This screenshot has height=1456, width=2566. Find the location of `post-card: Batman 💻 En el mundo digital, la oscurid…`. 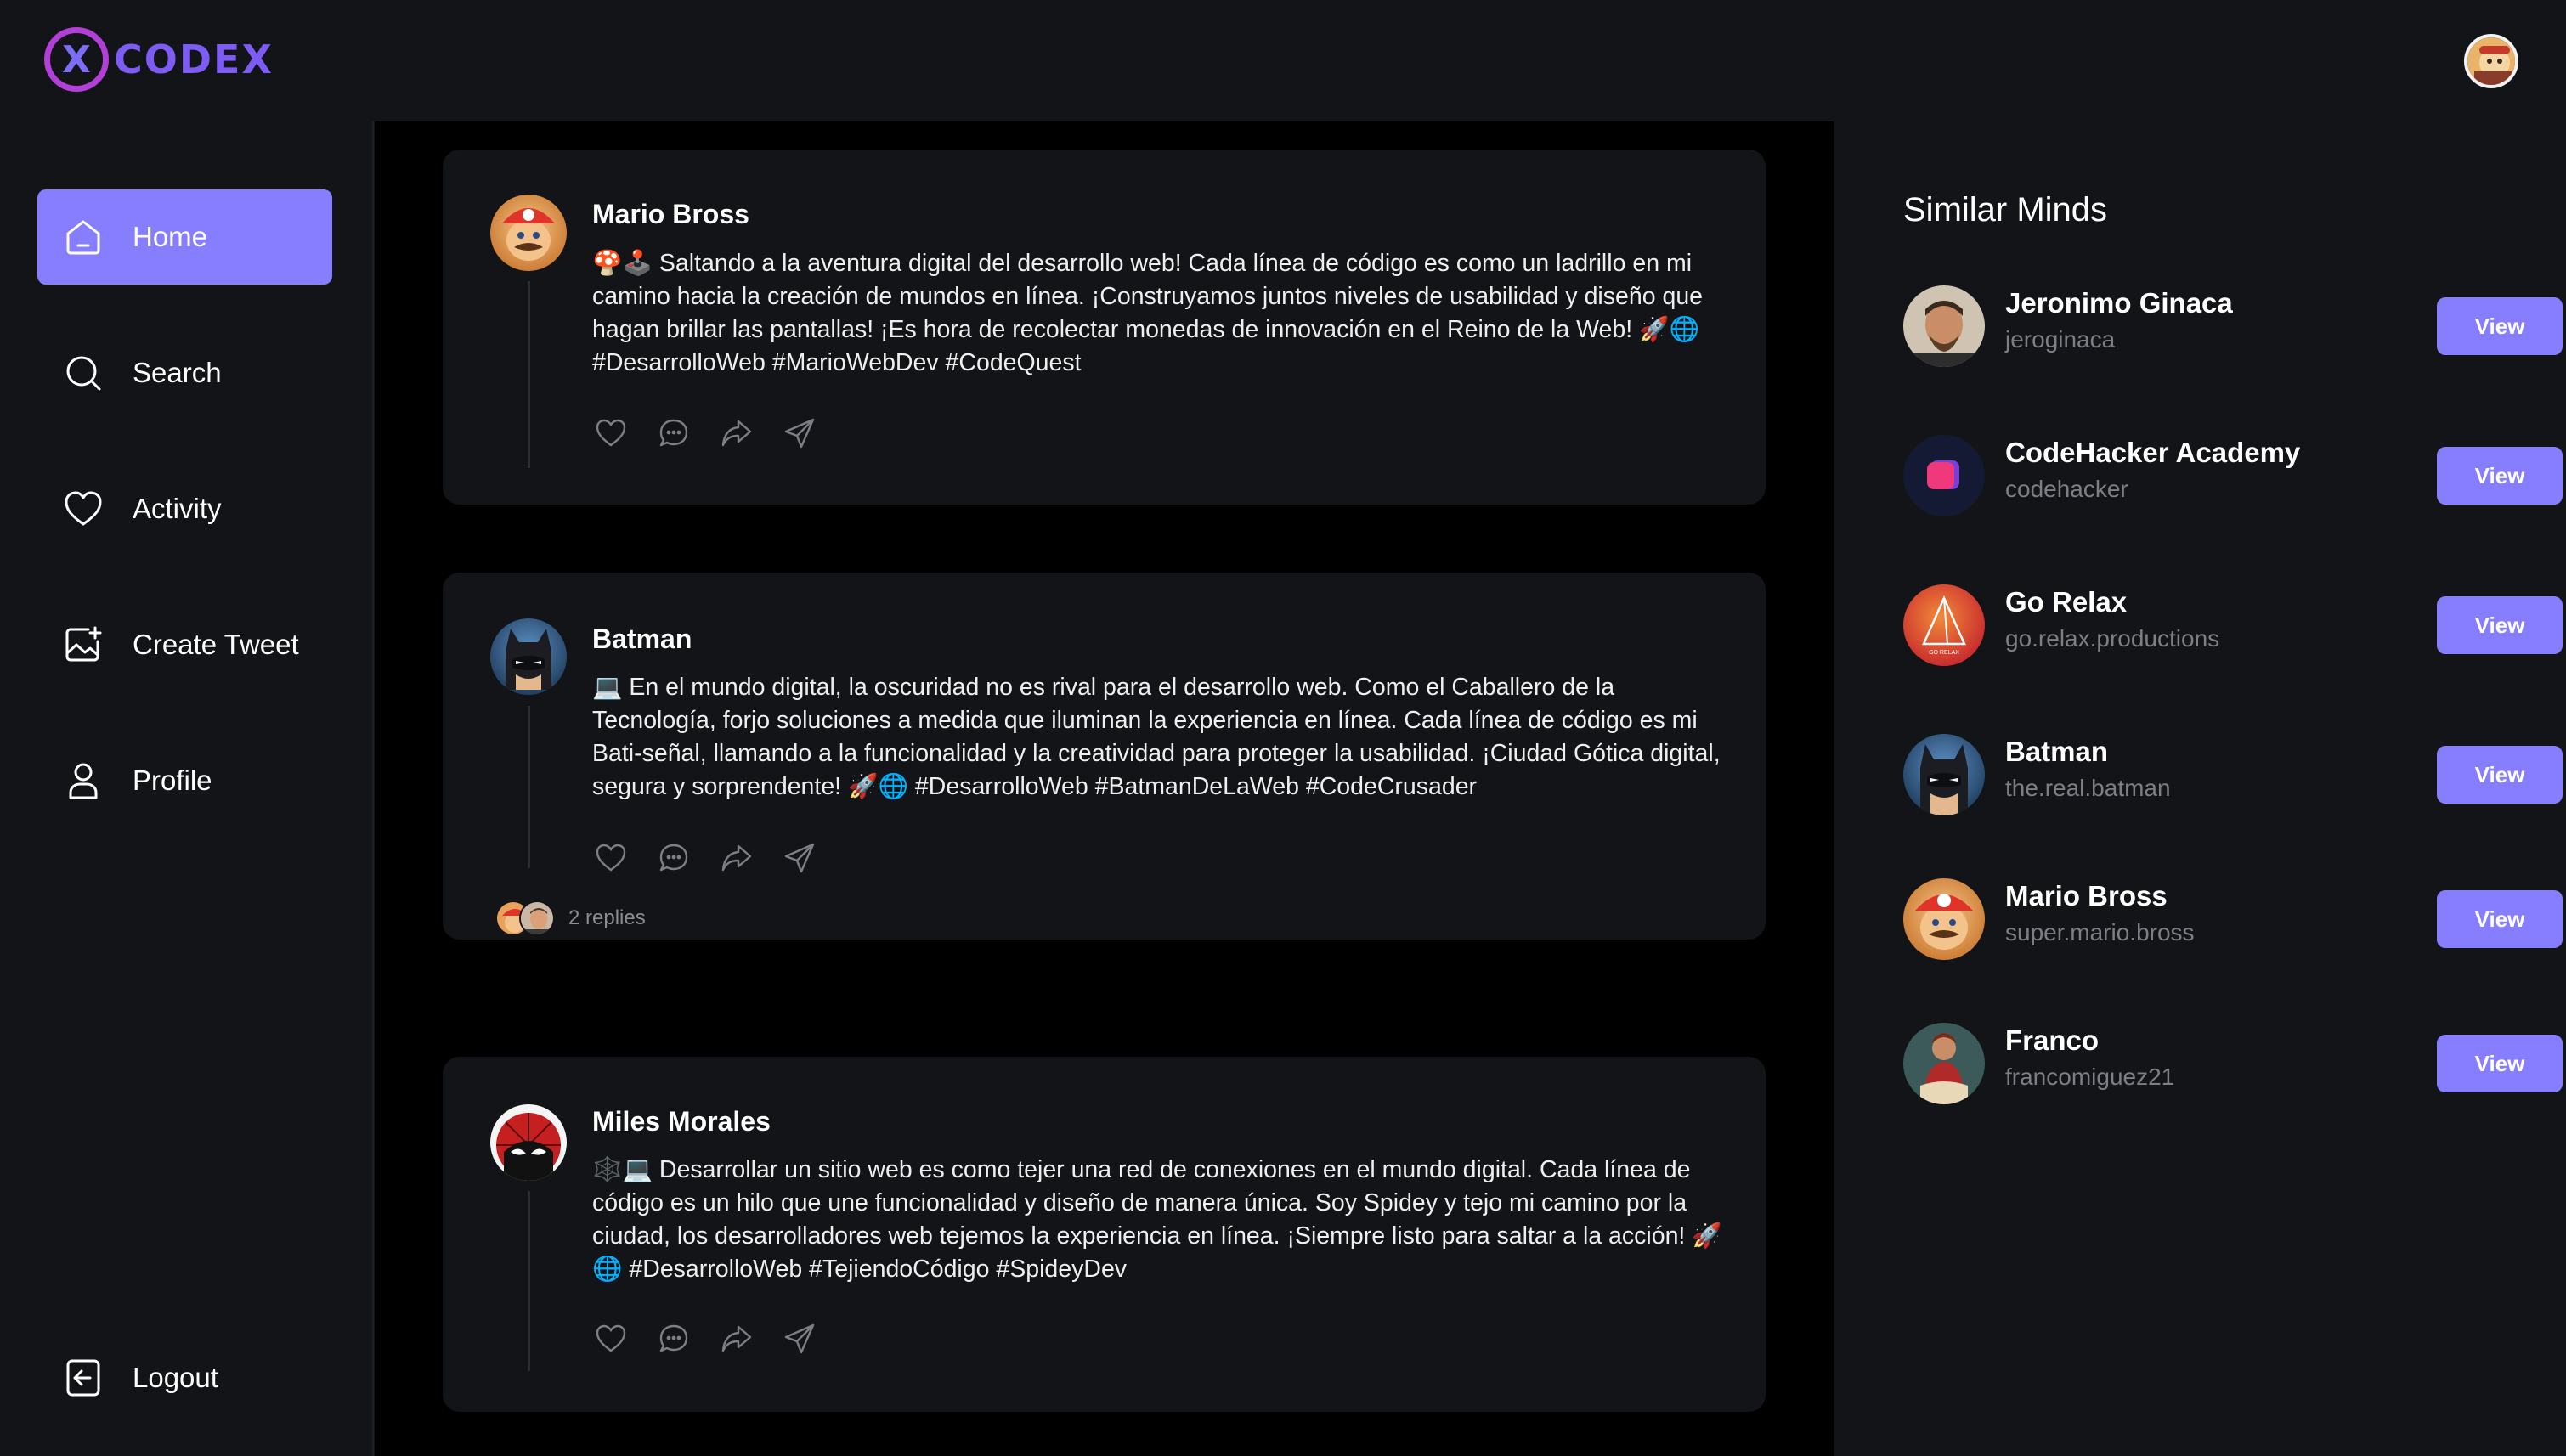

post-card: Batman 💻 En el mundo digital, la oscurid… is located at coordinates (1104, 757).